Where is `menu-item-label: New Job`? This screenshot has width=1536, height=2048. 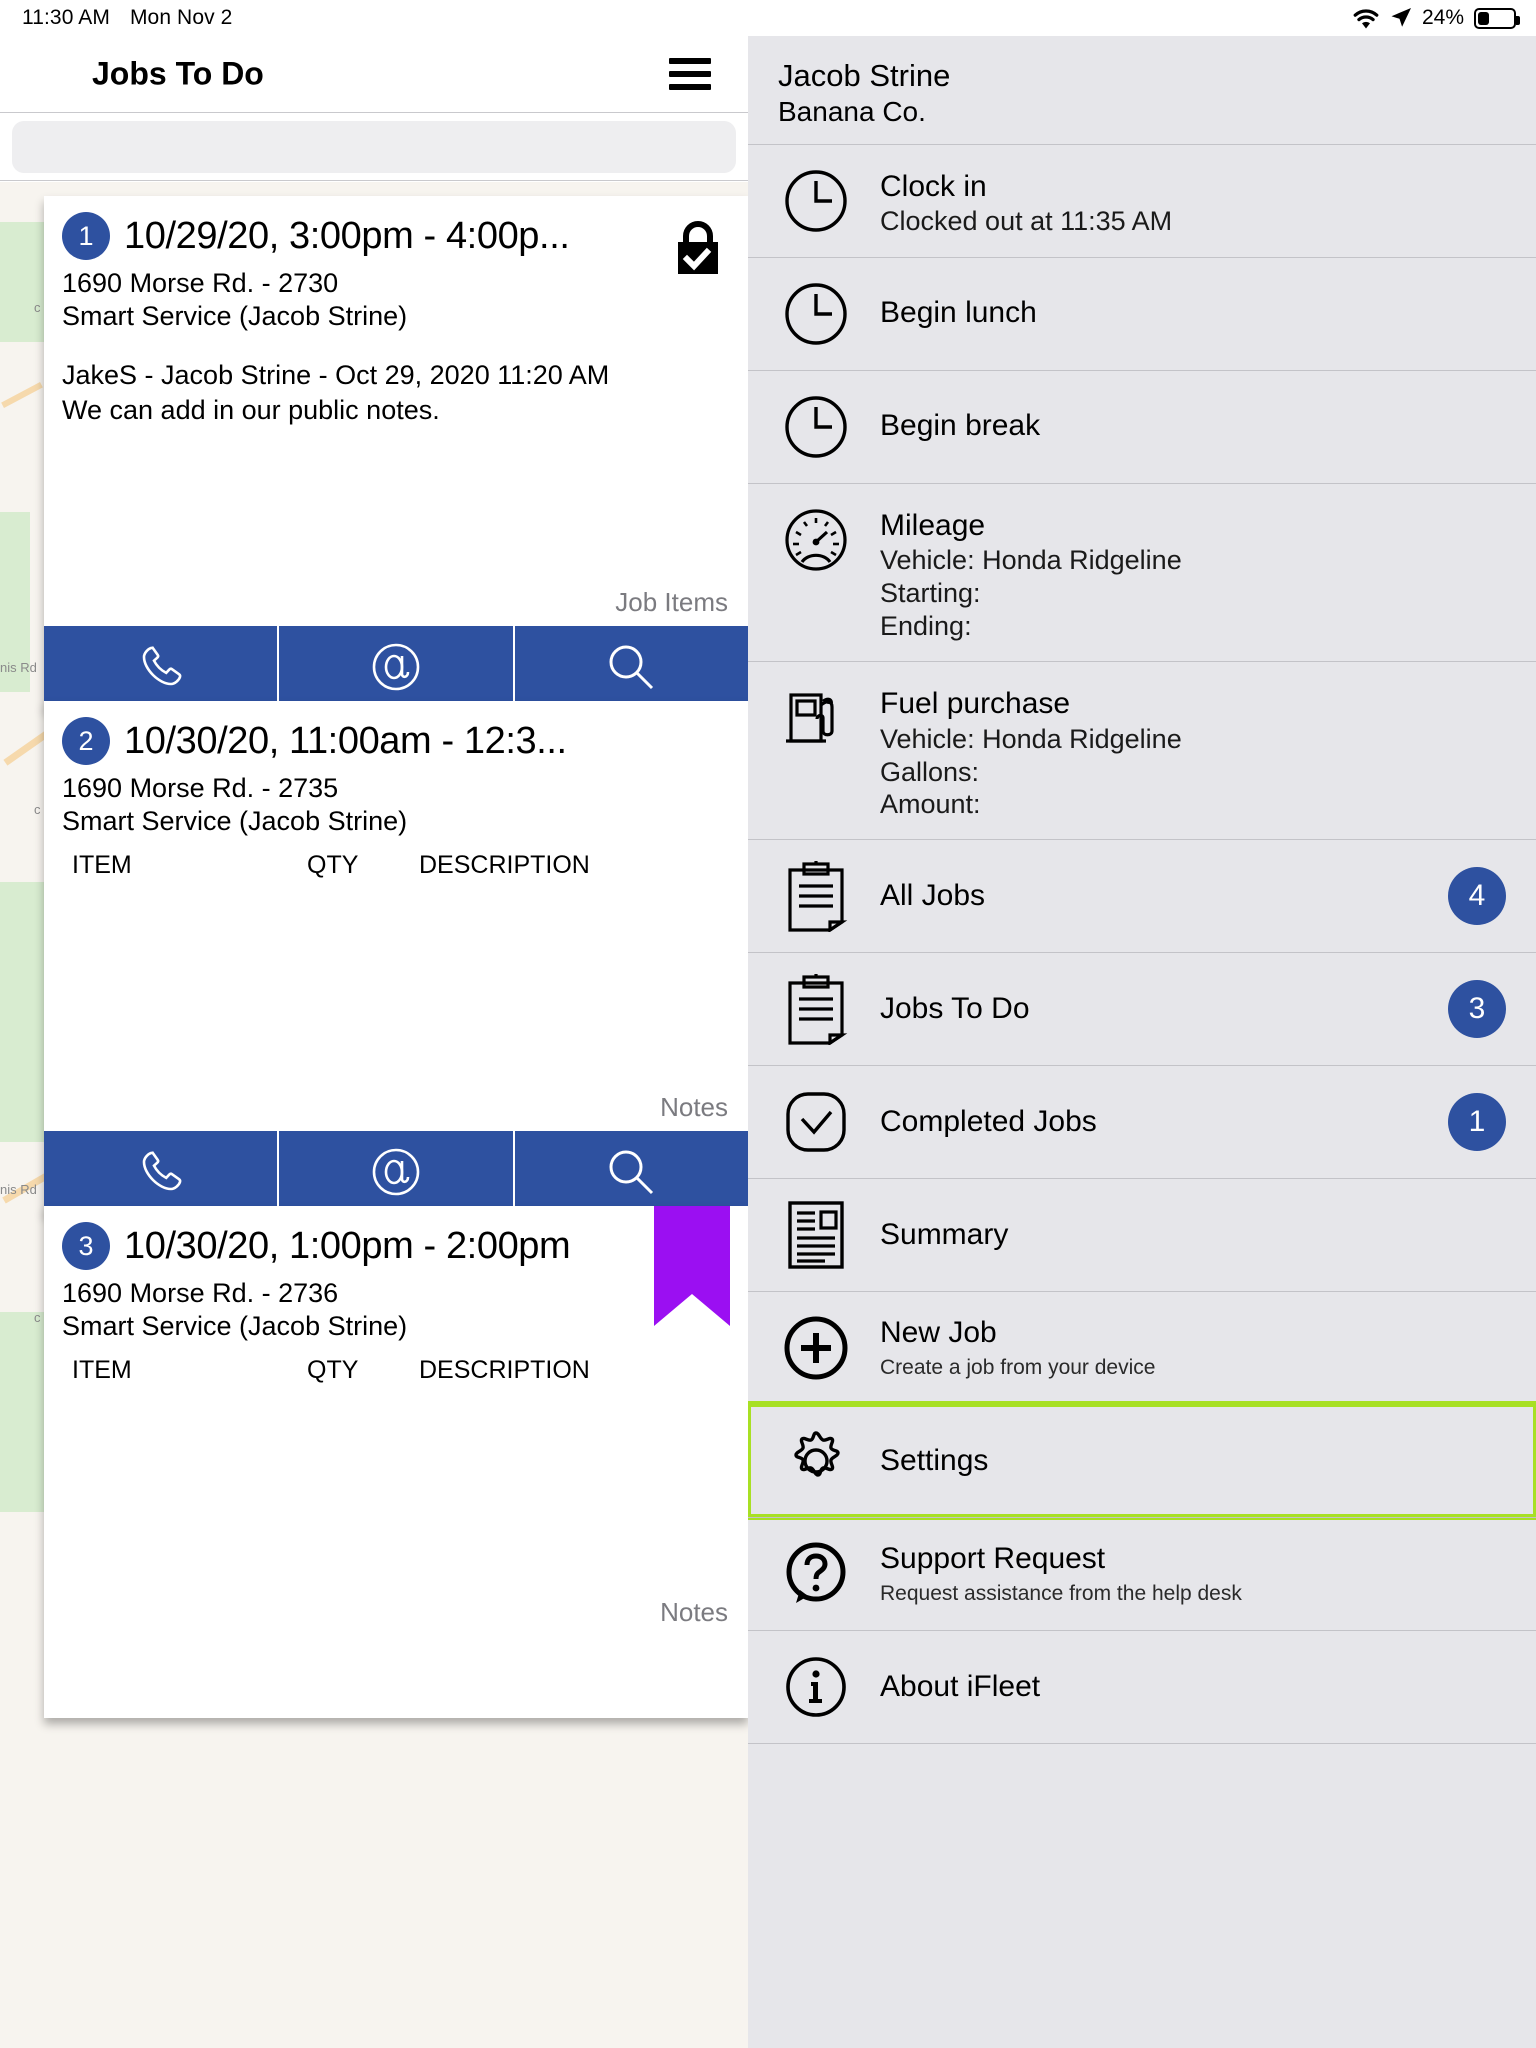 menu-item-label: New Job is located at coordinates (938, 1333).